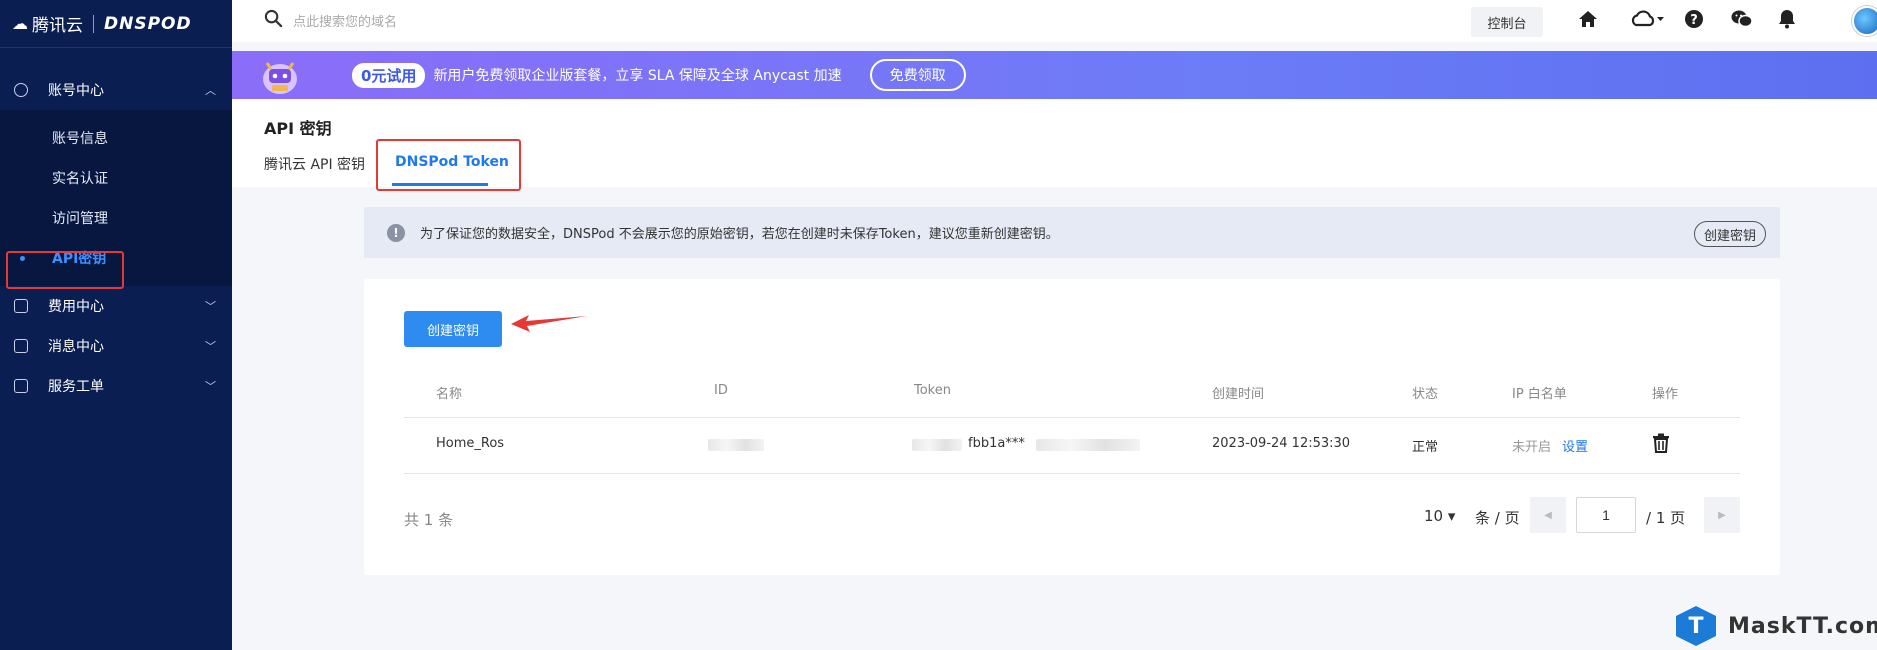 The width and height of the screenshot is (1877, 650). What do you see at coordinates (57, 26) in the screenshot?
I see `brand-tencent: 腾讯云` at bounding box center [57, 26].